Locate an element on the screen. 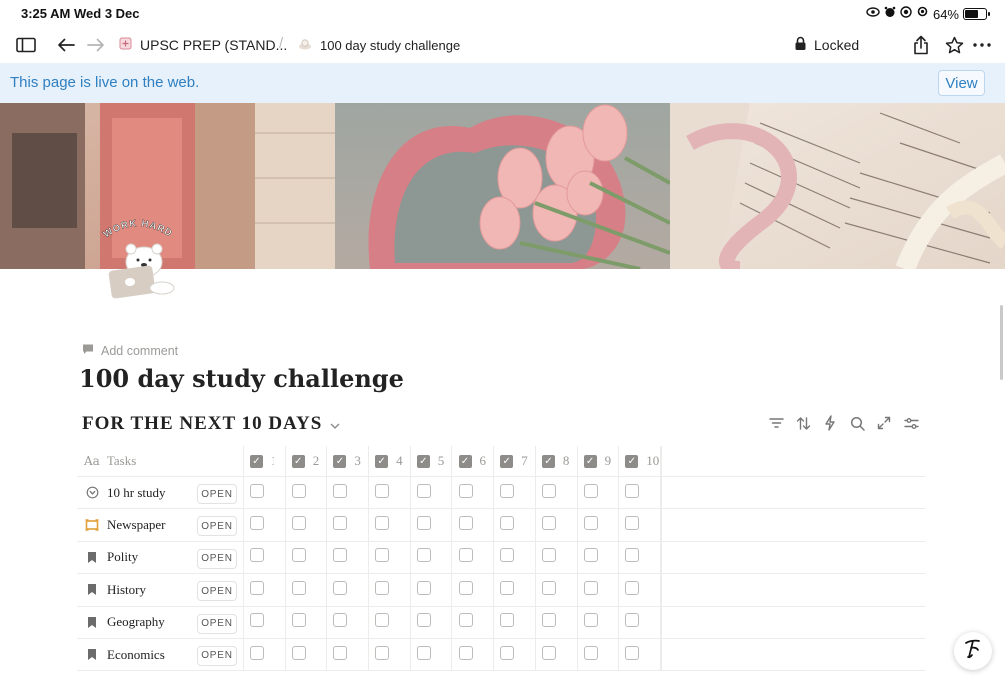 The height and width of the screenshot is (693, 1005). sort-icon is located at coordinates (803, 423).